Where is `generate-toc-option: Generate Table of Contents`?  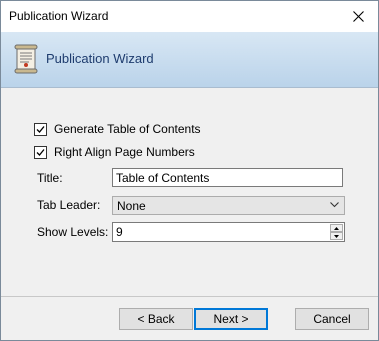
generate-toc-option: Generate Table of Contents is located at coordinates (117, 129).